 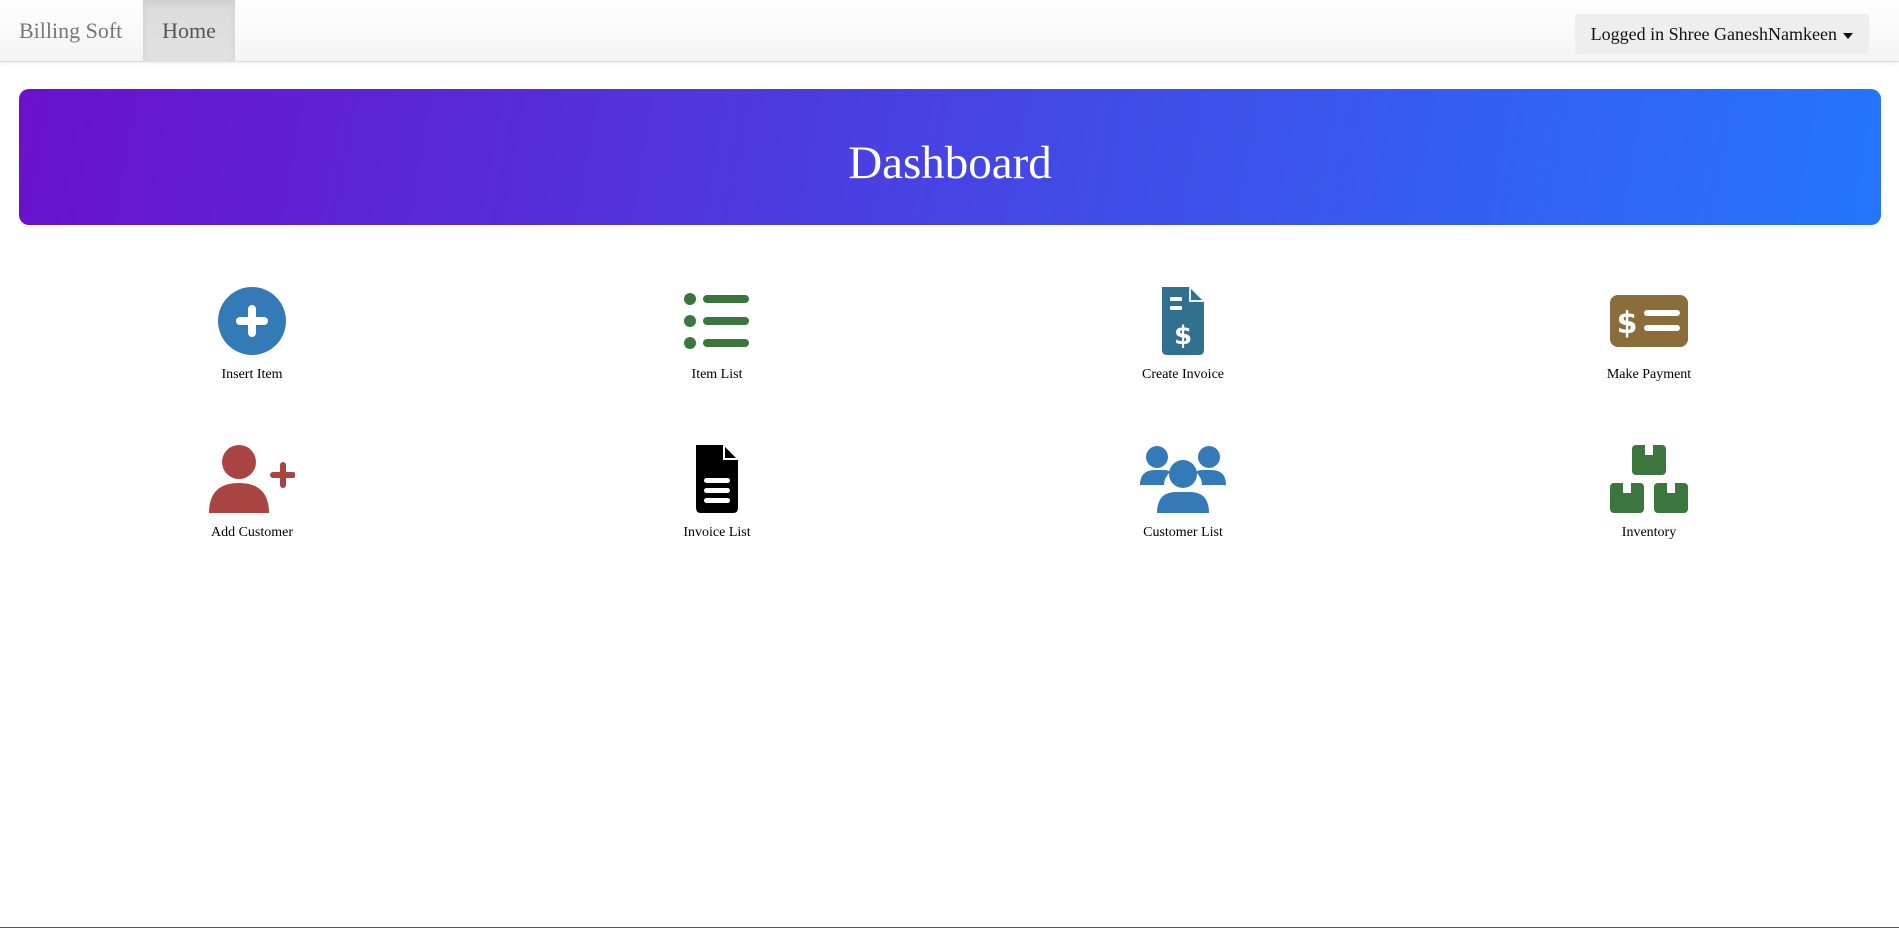 I want to click on tile-label: Customer List, so click(x=1183, y=532).